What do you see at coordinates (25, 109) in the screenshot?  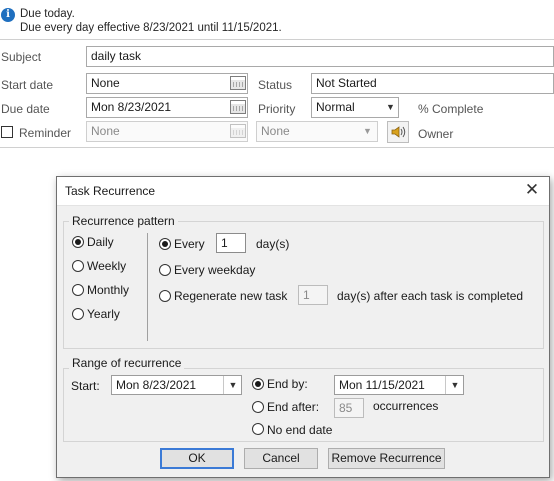 I see `due-date-label: Due date` at bounding box center [25, 109].